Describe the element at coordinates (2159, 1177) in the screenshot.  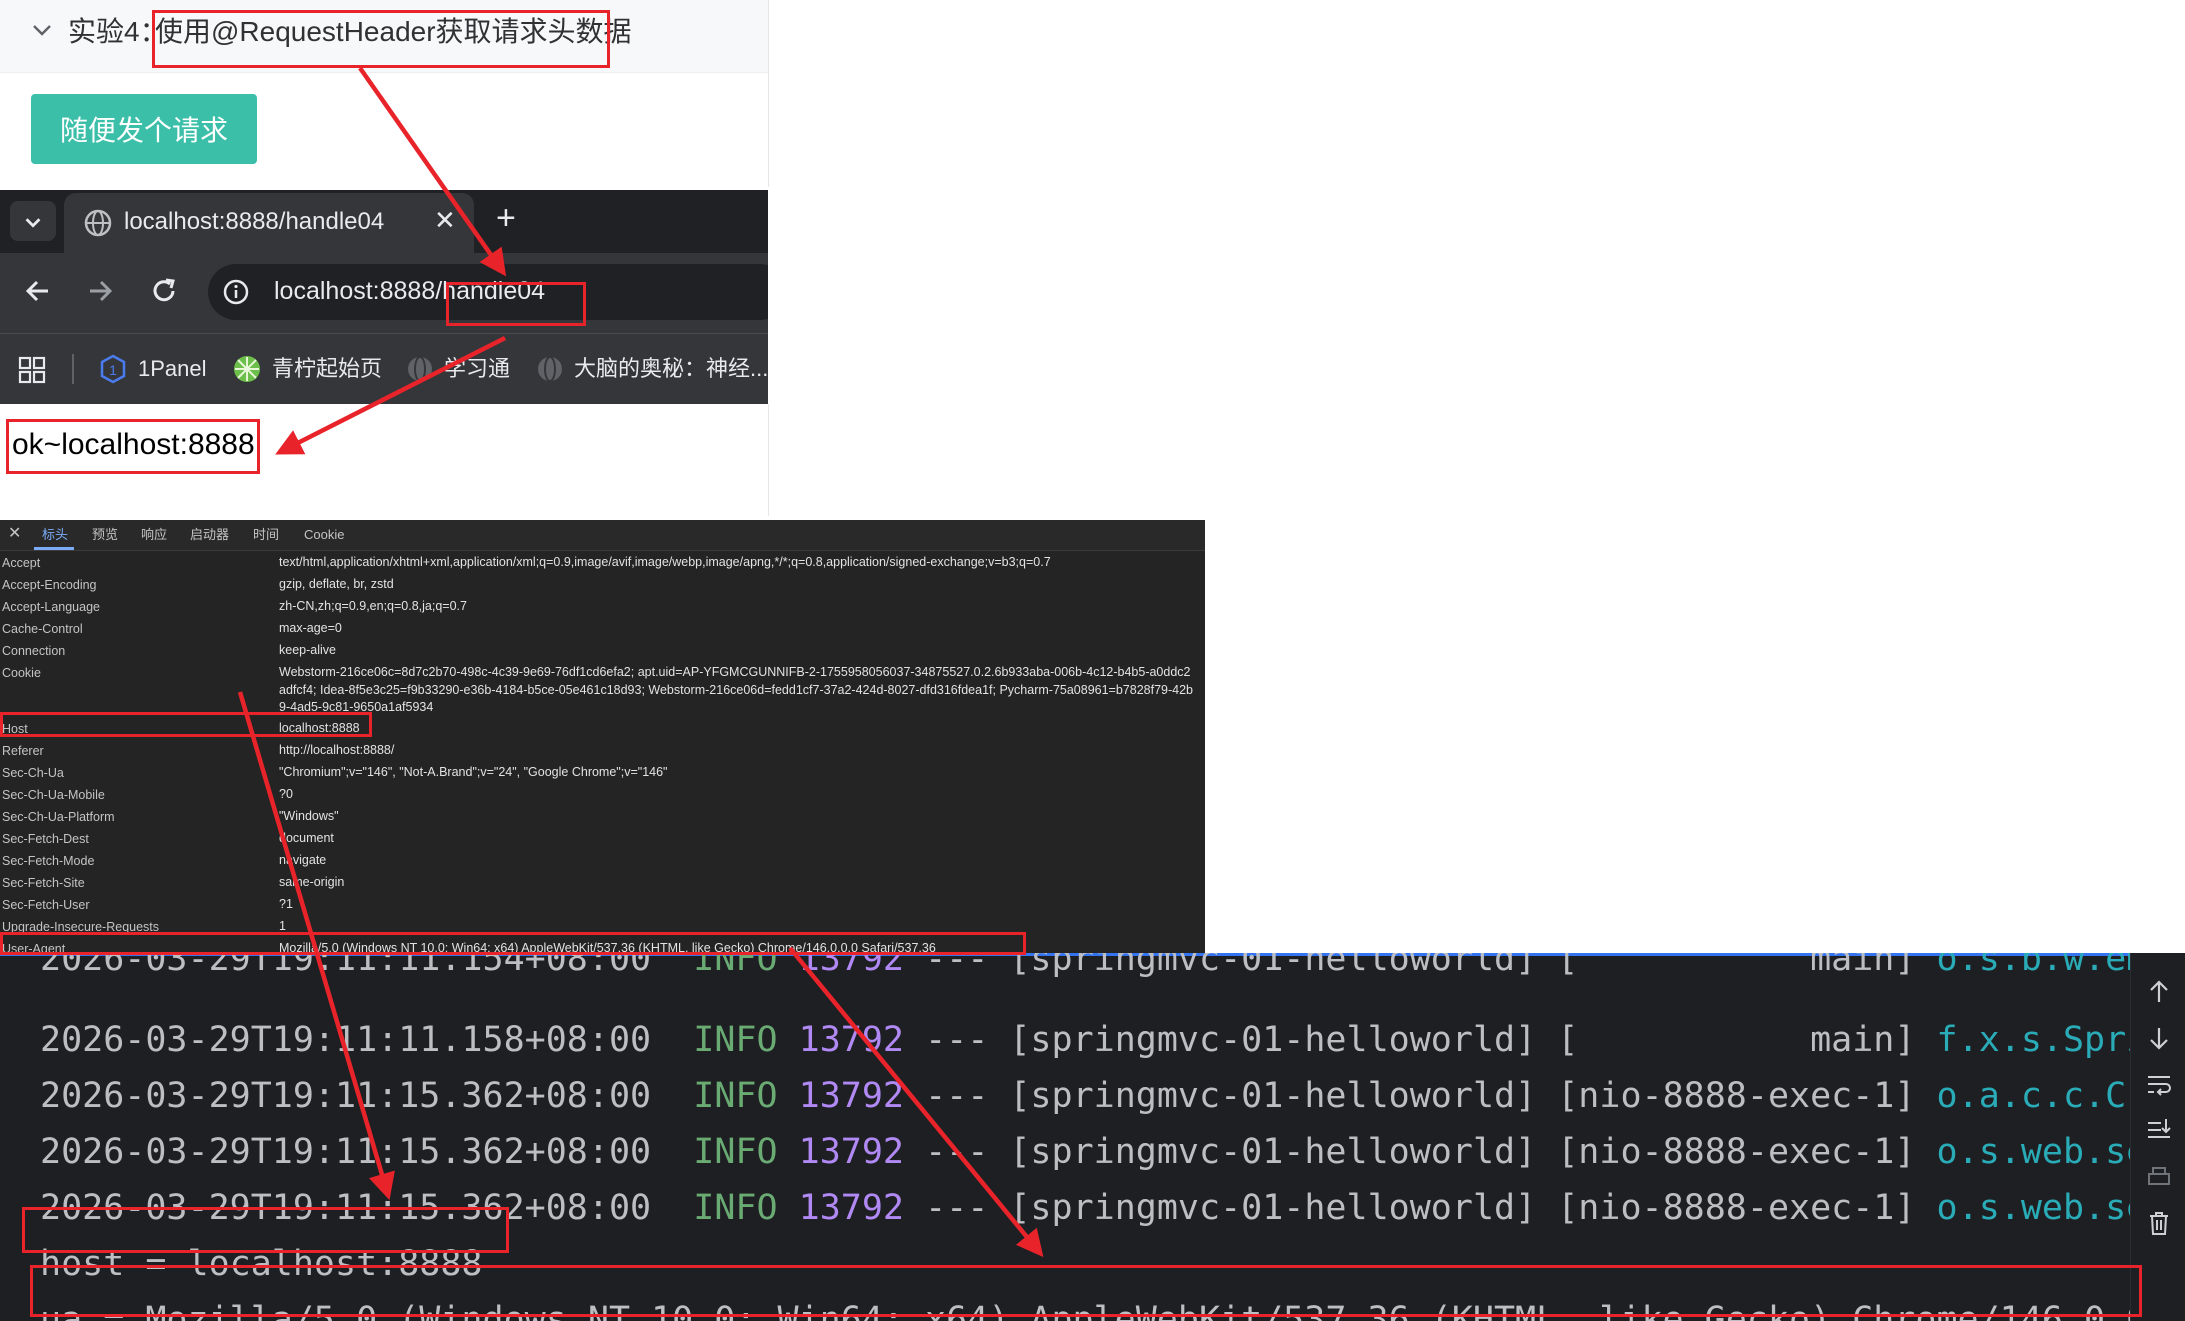
I see `print-icon` at that location.